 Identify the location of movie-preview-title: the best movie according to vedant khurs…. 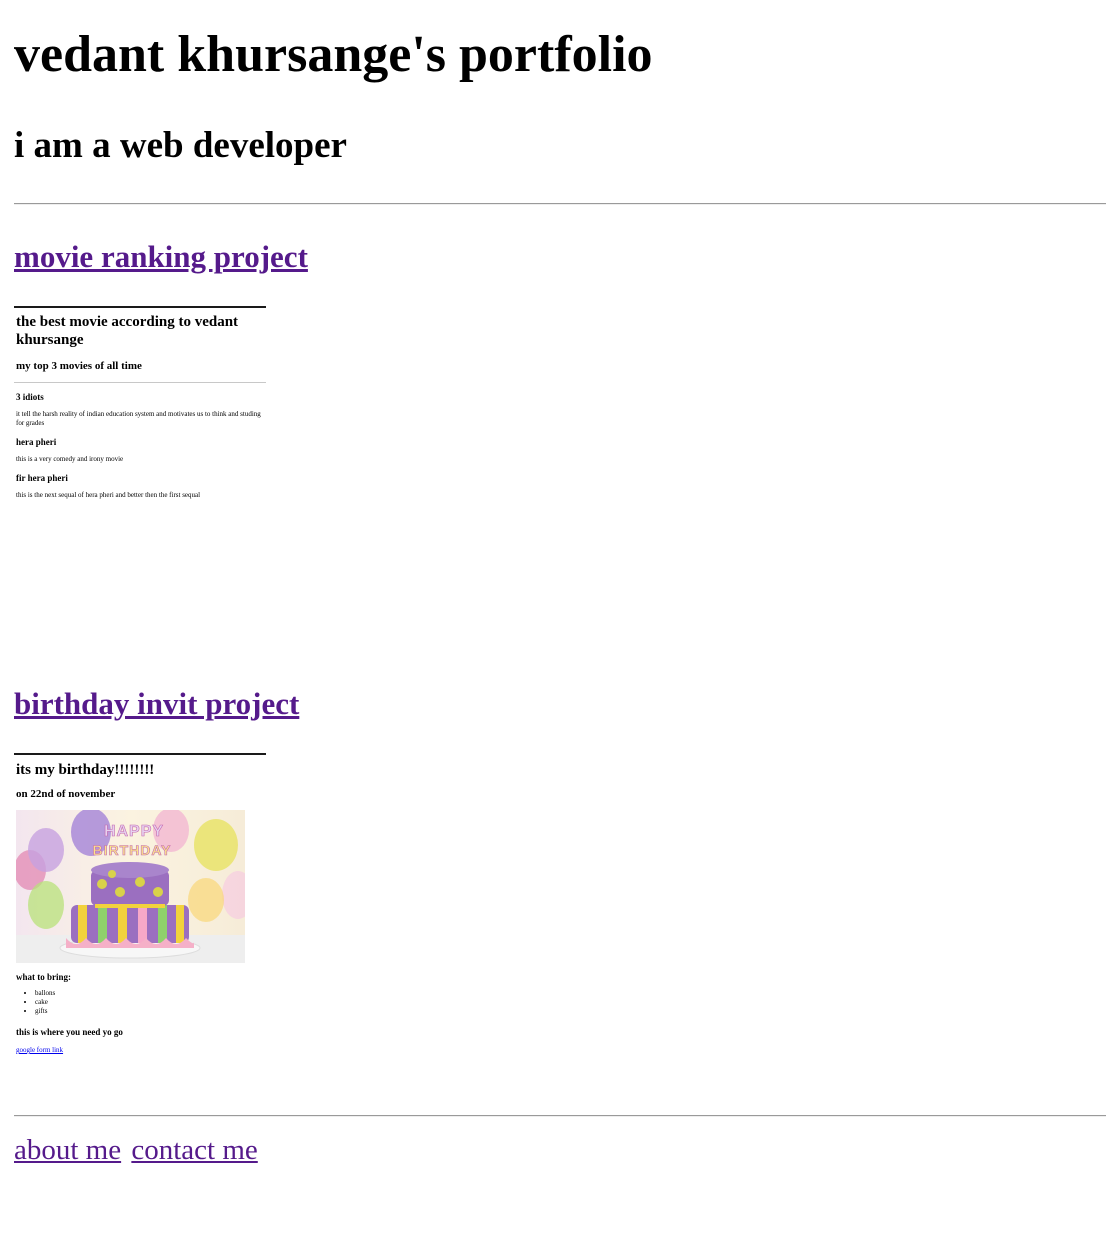
(127, 331).